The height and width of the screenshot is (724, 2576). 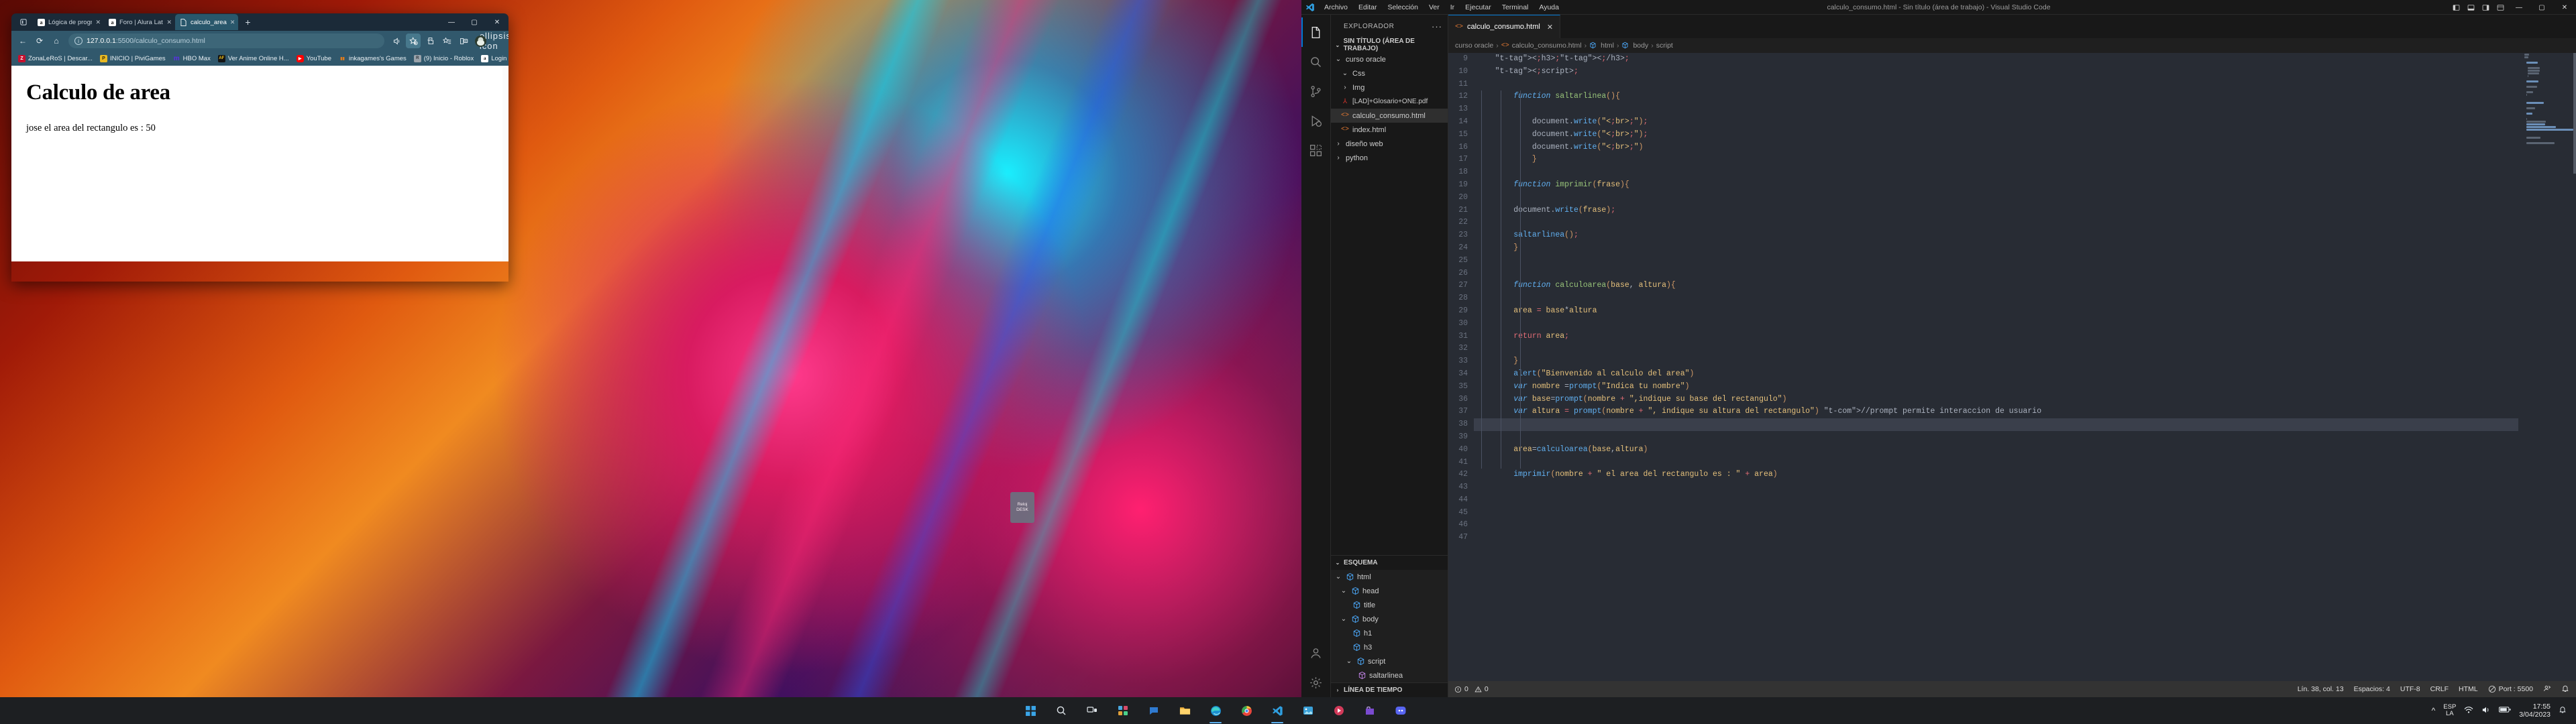 I want to click on bookmark-item: ▶ YouTube, so click(x=314, y=59).